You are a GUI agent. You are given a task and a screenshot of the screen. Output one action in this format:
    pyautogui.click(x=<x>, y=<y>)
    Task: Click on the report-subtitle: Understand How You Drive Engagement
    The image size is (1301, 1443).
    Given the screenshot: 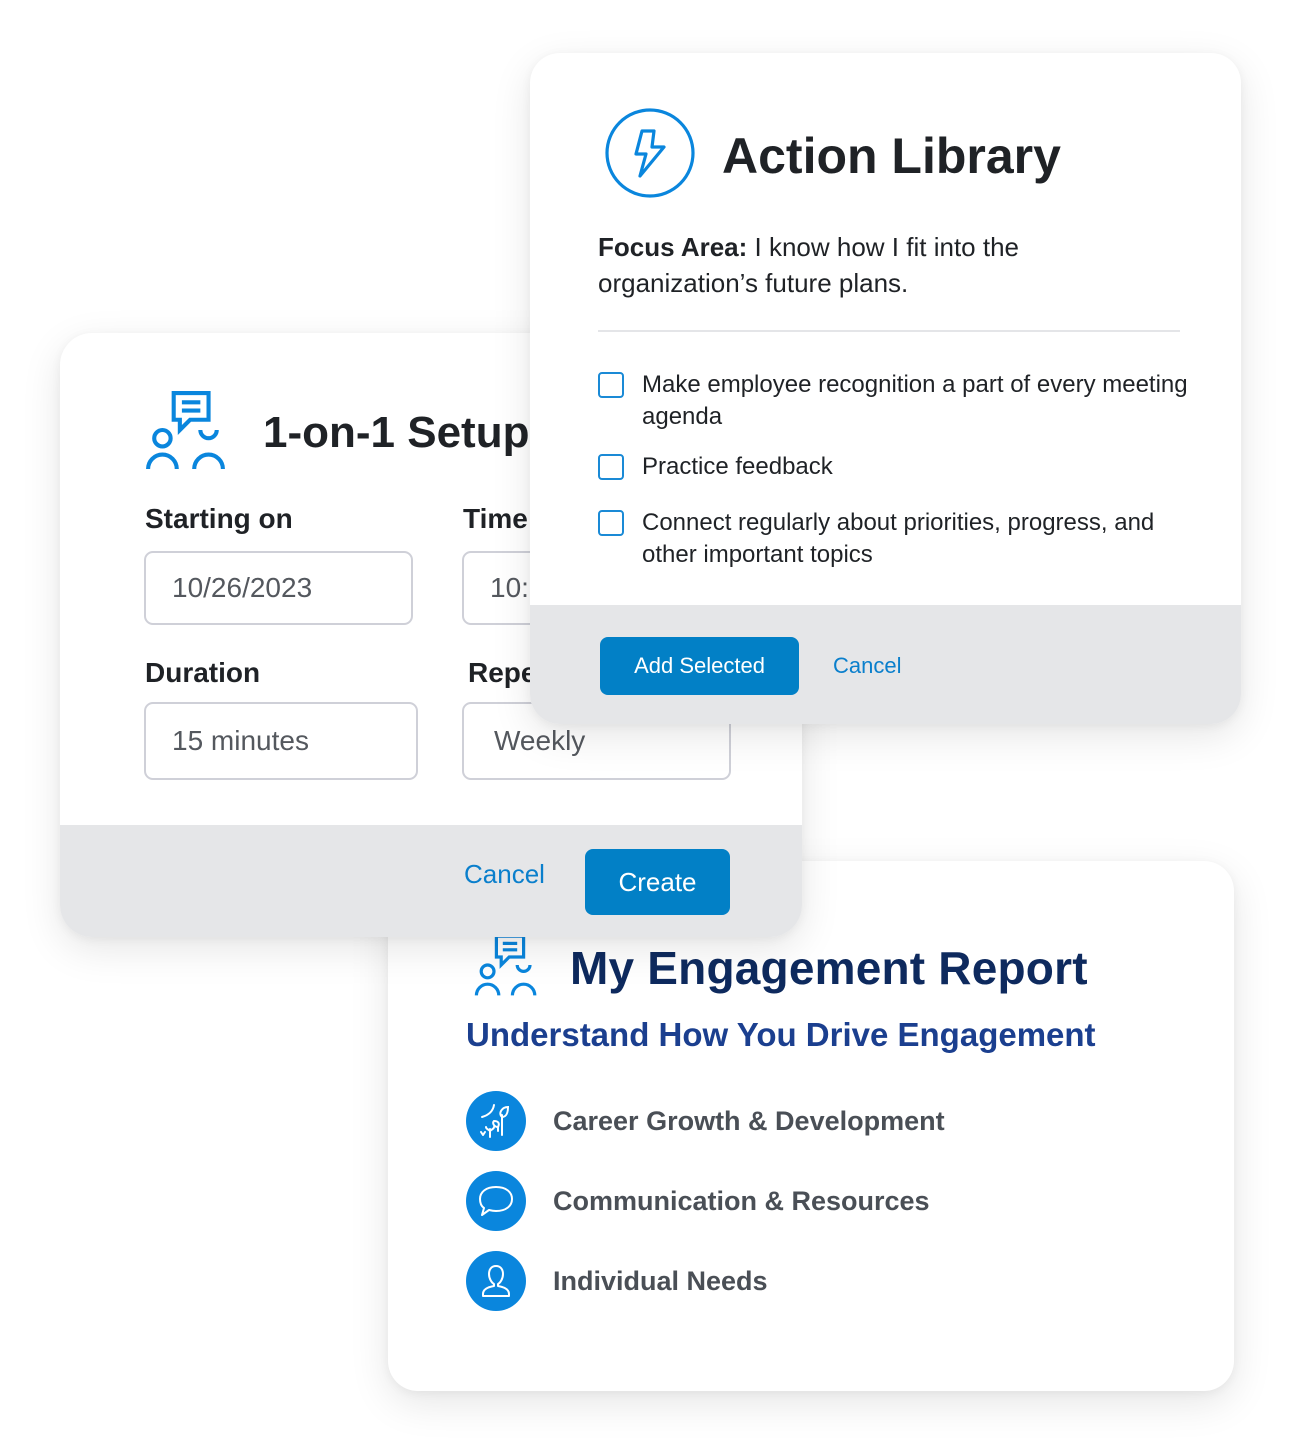 What is the action you would take?
    pyautogui.click(x=781, y=1034)
    